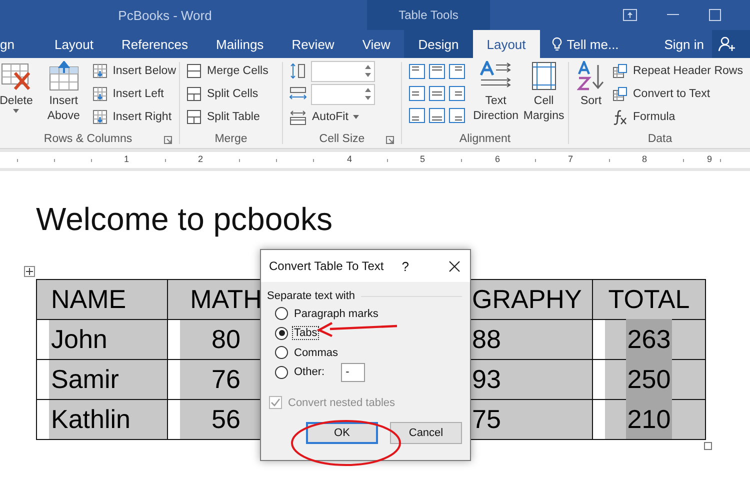 The height and width of the screenshot is (500, 750). What do you see at coordinates (102, 420) in the screenshot?
I see `table-cell: Kathlin` at bounding box center [102, 420].